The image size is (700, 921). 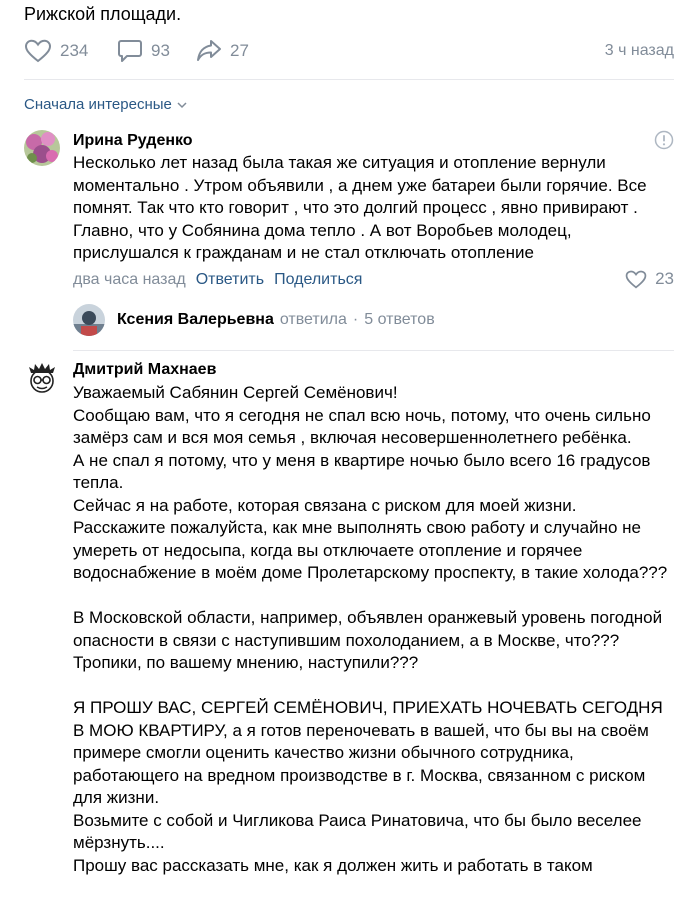 What do you see at coordinates (129, 280) in the screenshot?
I see `comment-time: два часа назад` at bounding box center [129, 280].